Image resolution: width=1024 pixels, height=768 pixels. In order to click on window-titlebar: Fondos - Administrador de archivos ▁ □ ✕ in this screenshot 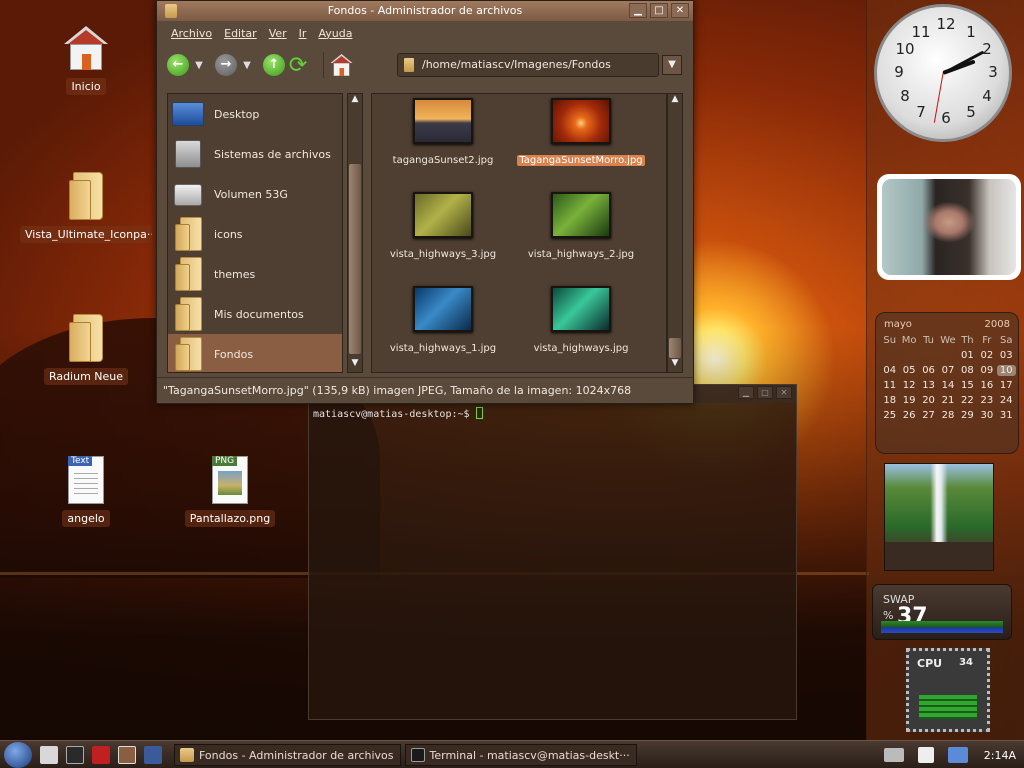, I will do `click(425, 11)`.